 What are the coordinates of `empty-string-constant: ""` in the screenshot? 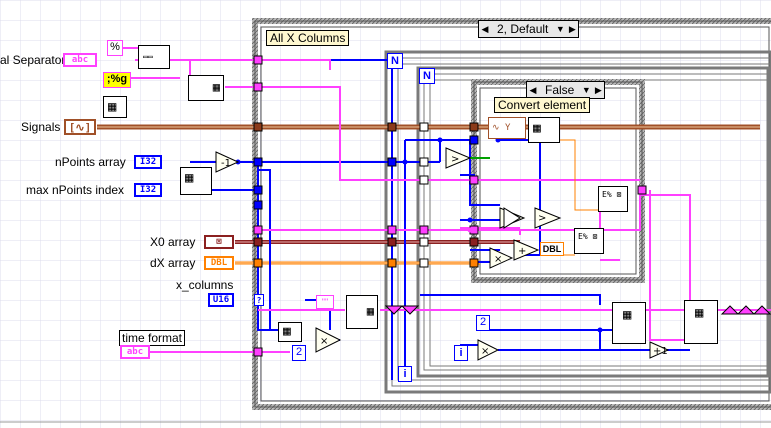 It's located at (325, 302).